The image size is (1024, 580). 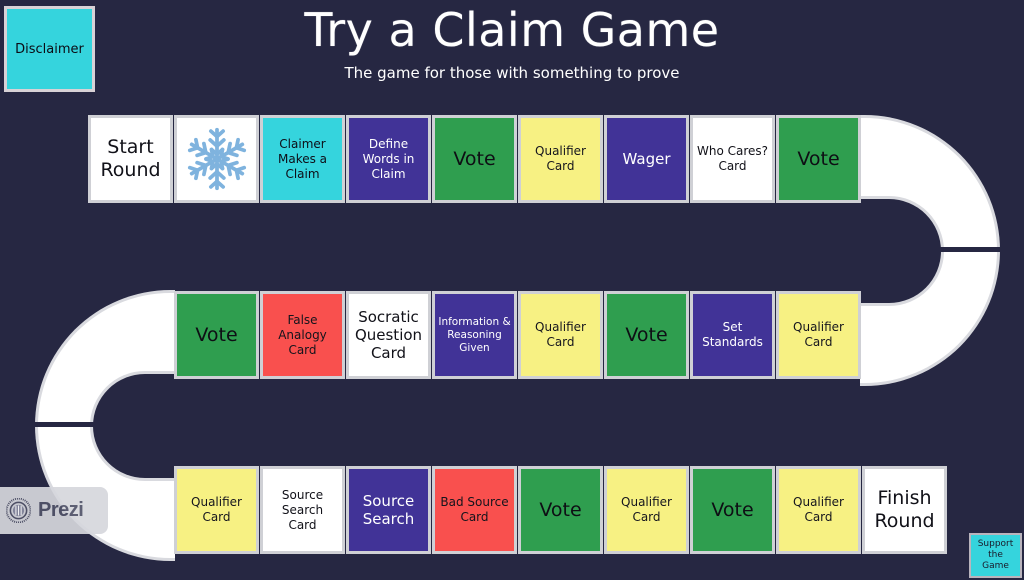 What do you see at coordinates (995, 544) in the screenshot?
I see `support-button-line1: Support` at bounding box center [995, 544].